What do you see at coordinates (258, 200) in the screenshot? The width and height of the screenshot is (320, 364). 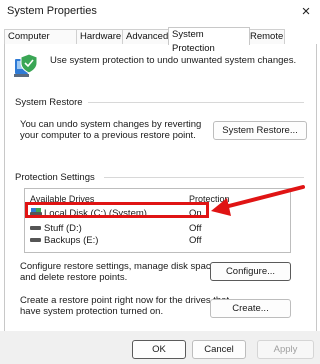 I see `annotation-arrow-icon` at bounding box center [258, 200].